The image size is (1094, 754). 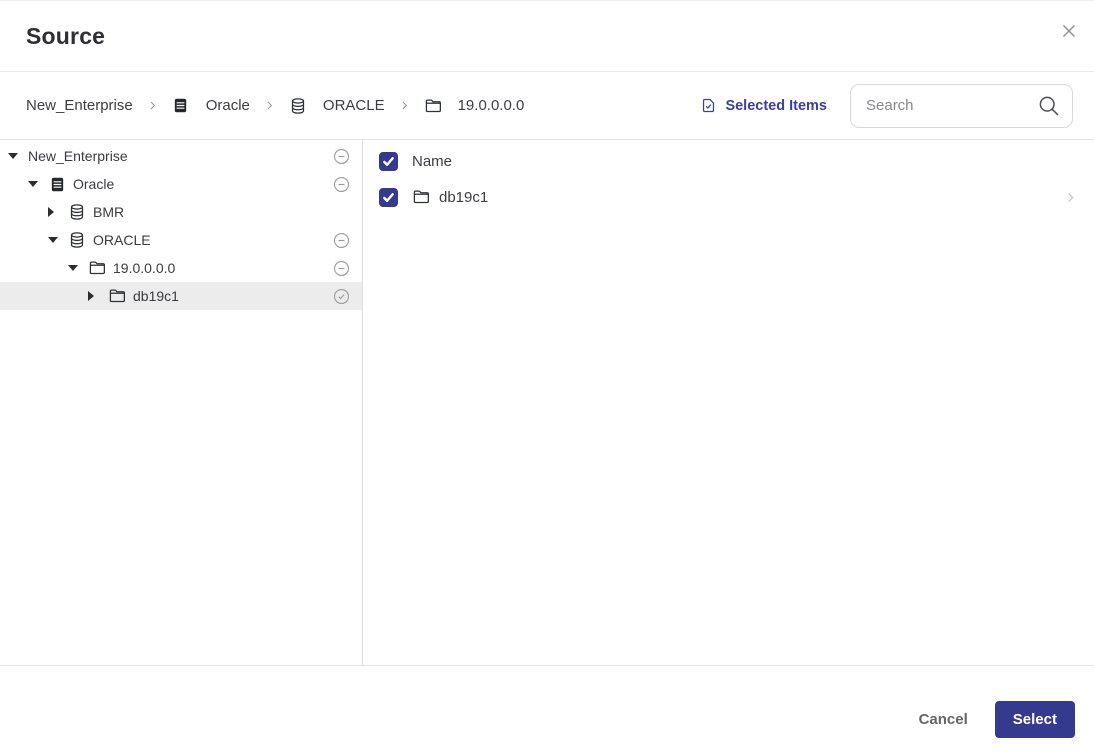 What do you see at coordinates (1049, 108) in the screenshot?
I see `search-icon` at bounding box center [1049, 108].